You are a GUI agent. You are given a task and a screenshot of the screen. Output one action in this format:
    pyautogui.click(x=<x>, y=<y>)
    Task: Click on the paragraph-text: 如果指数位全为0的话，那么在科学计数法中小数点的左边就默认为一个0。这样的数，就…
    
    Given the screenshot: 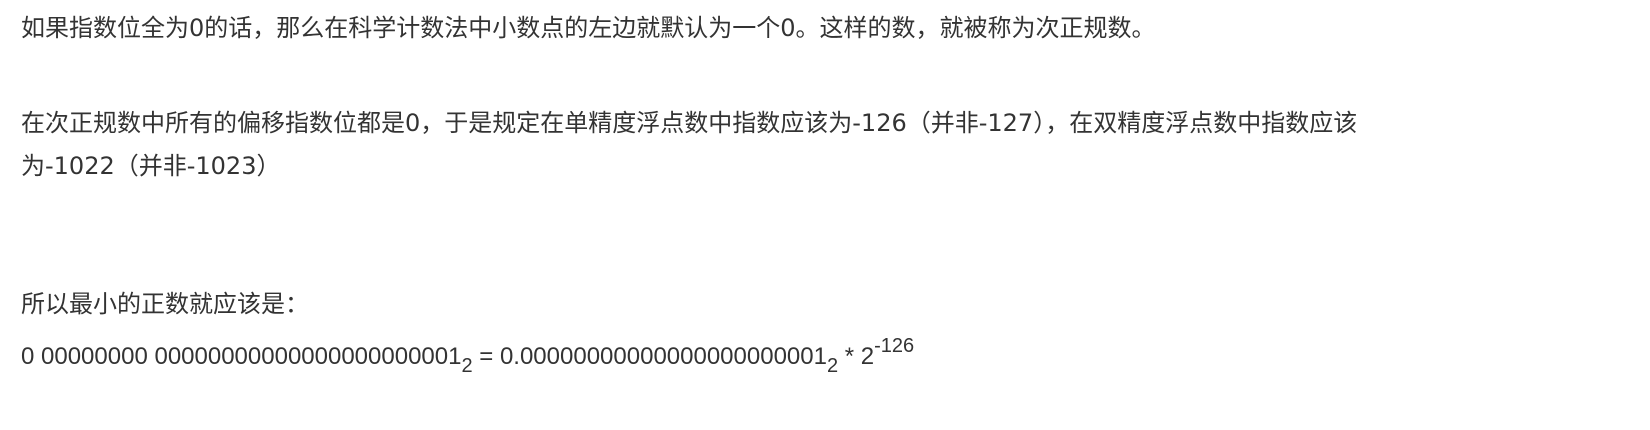 What is the action you would take?
    pyautogui.click(x=588, y=28)
    